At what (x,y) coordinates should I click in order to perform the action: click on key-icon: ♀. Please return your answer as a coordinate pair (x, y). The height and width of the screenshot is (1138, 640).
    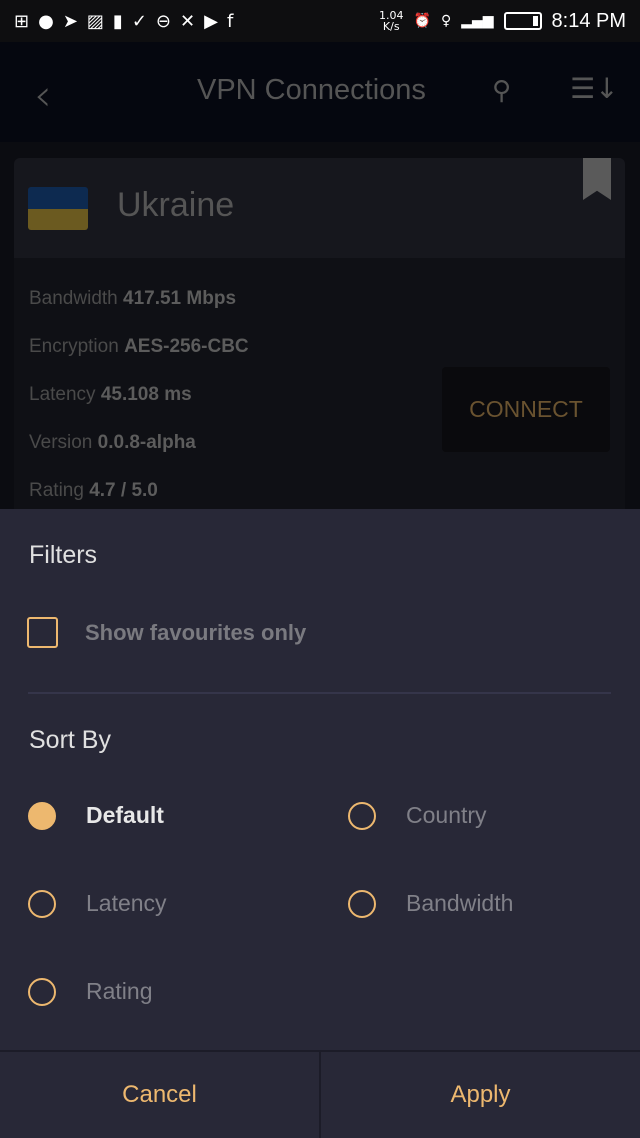
    Looking at the image, I should click on (446, 21).